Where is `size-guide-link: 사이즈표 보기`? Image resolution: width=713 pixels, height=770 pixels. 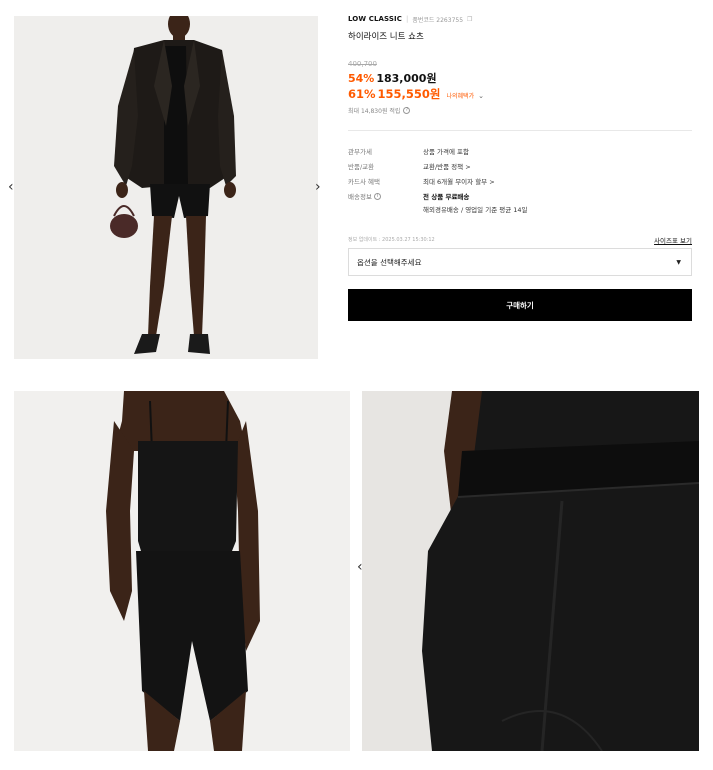 size-guide-link: 사이즈표 보기 is located at coordinates (673, 240).